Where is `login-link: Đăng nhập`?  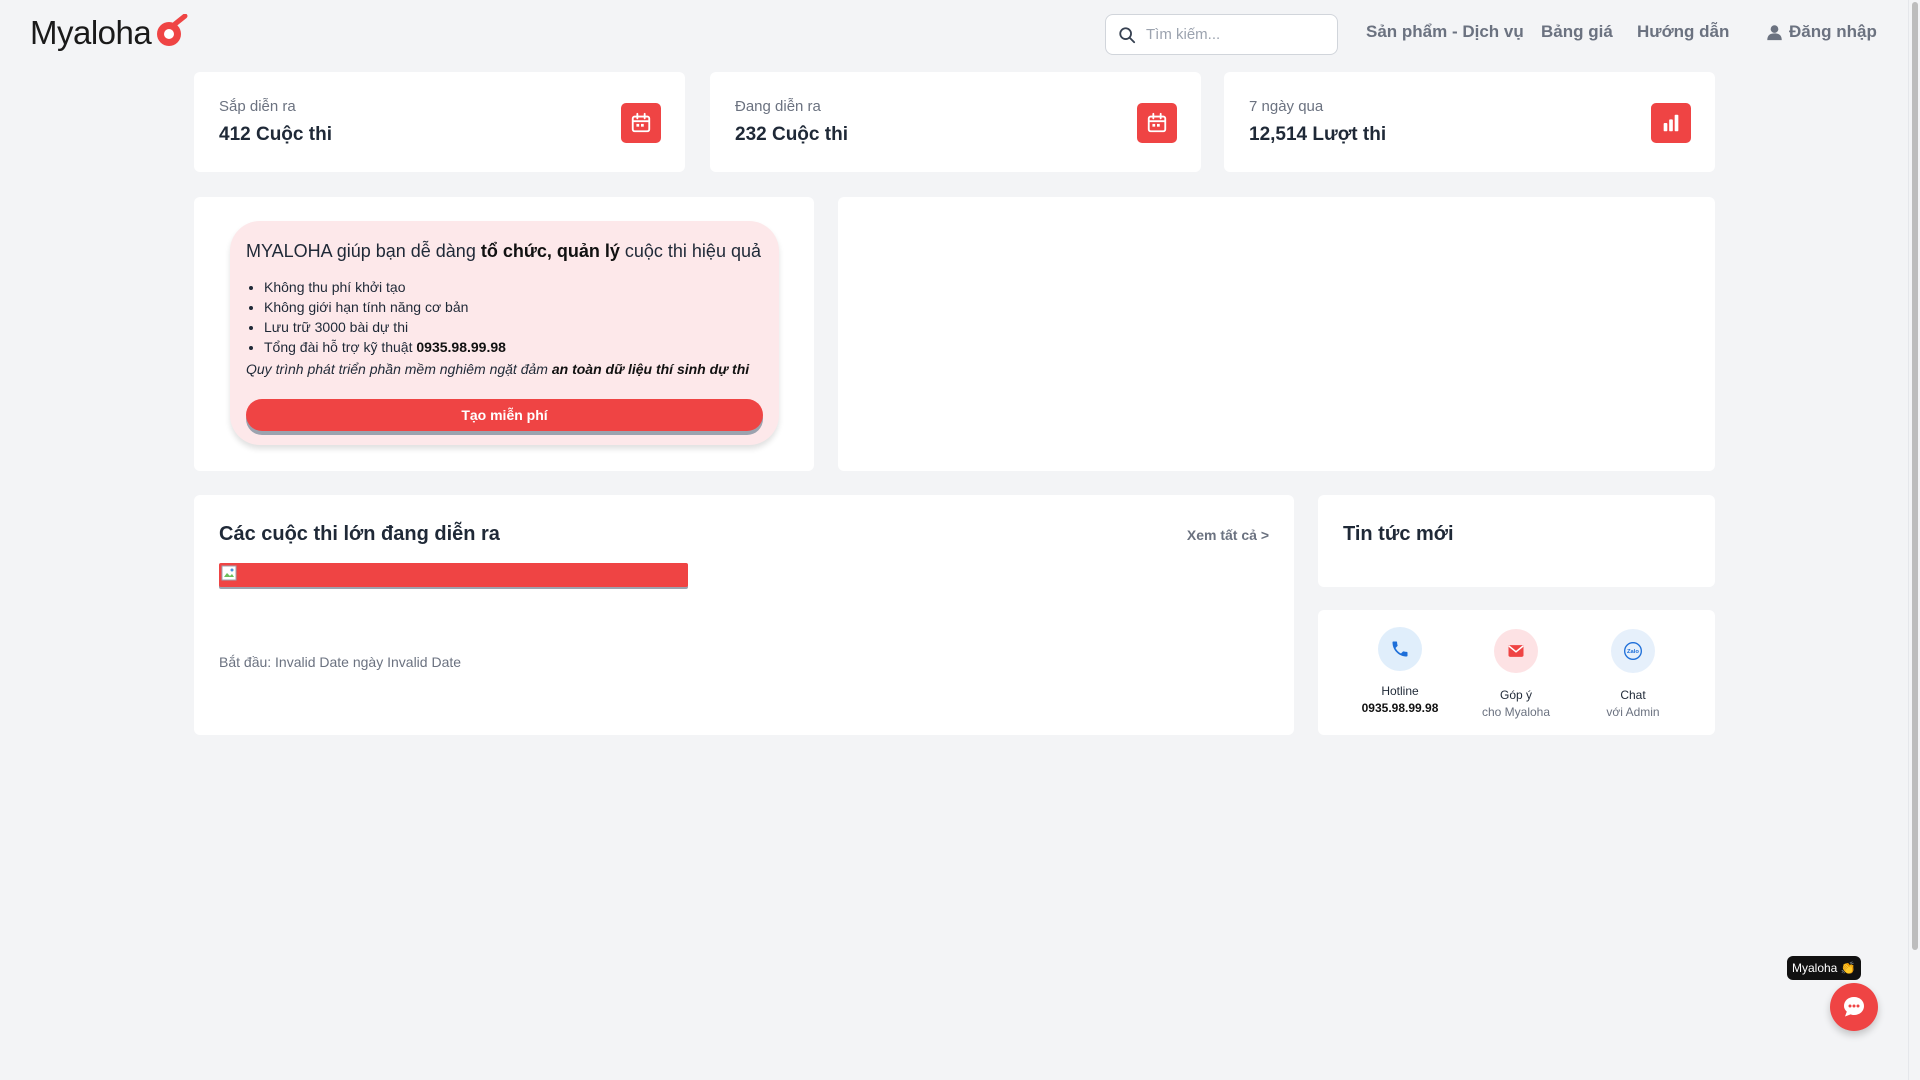 login-link: Đăng nhập is located at coordinates (1821, 32).